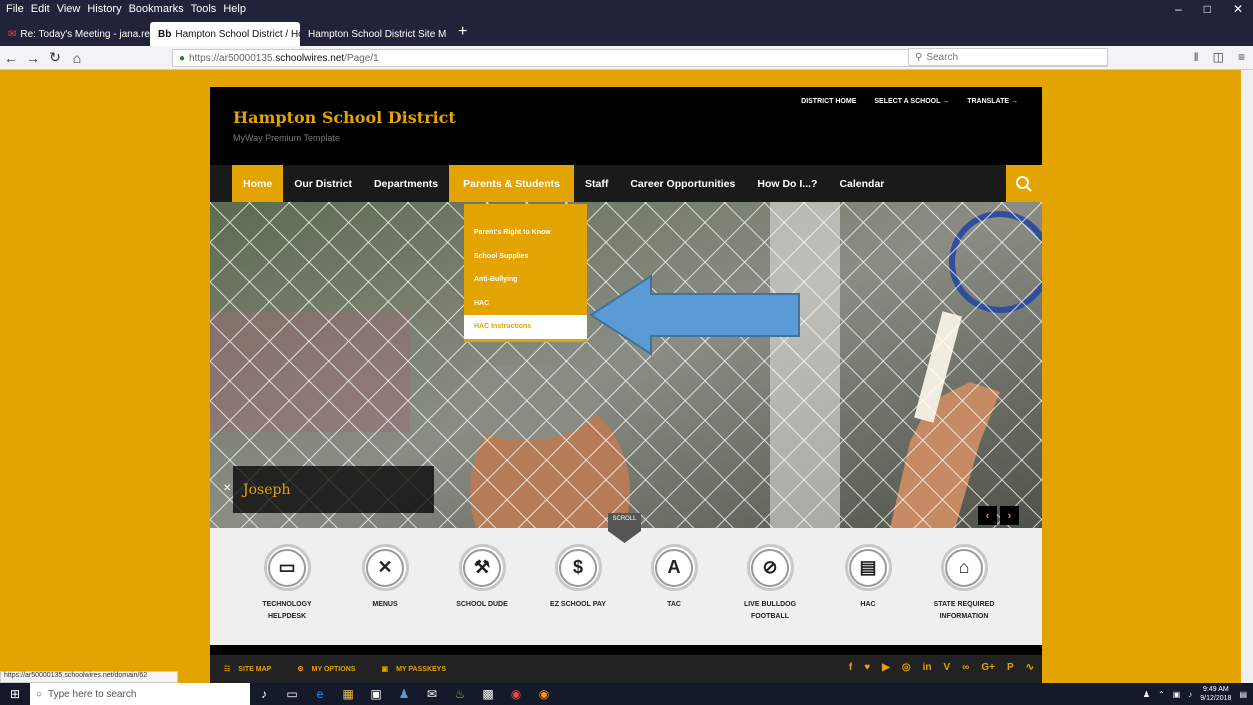 This screenshot has width=1253, height=705. What do you see at coordinates (460, 694) in the screenshot?
I see `app-icon: ♨` at bounding box center [460, 694].